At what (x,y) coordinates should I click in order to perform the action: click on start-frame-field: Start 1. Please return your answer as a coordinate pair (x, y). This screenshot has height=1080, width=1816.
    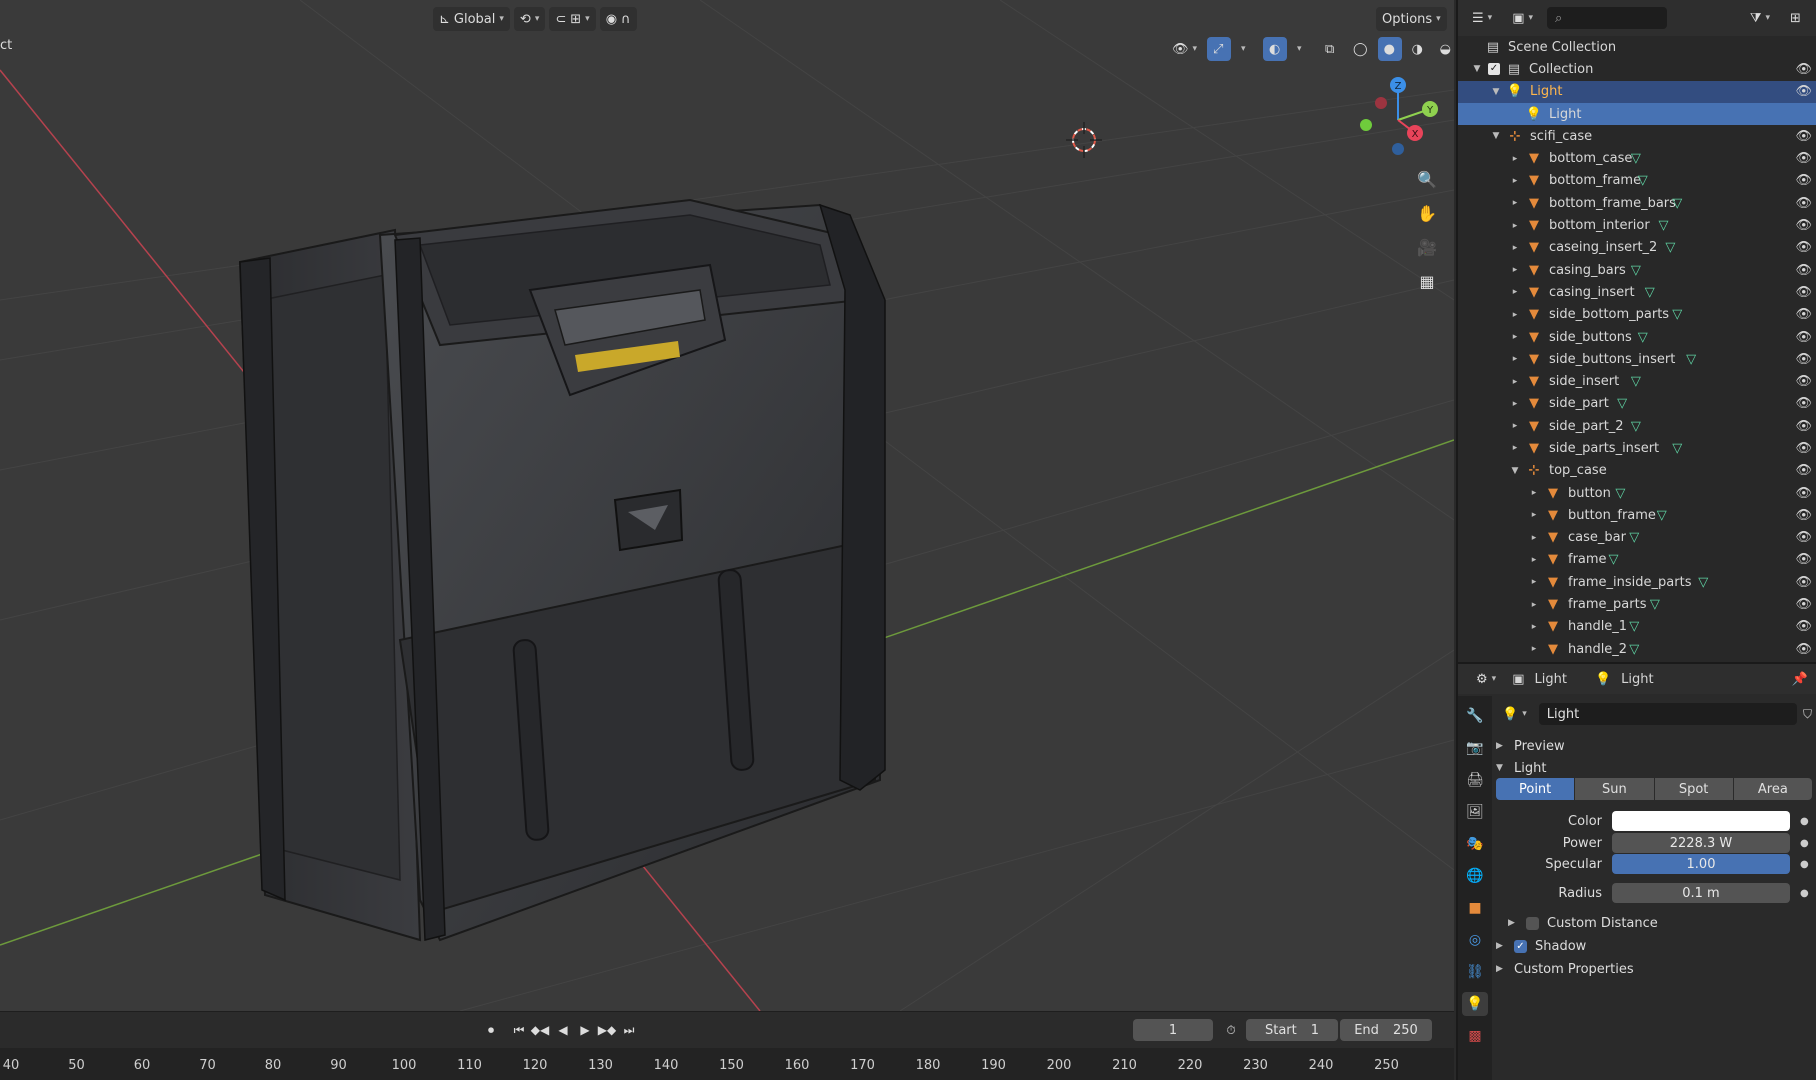
    Looking at the image, I should click on (1292, 1030).